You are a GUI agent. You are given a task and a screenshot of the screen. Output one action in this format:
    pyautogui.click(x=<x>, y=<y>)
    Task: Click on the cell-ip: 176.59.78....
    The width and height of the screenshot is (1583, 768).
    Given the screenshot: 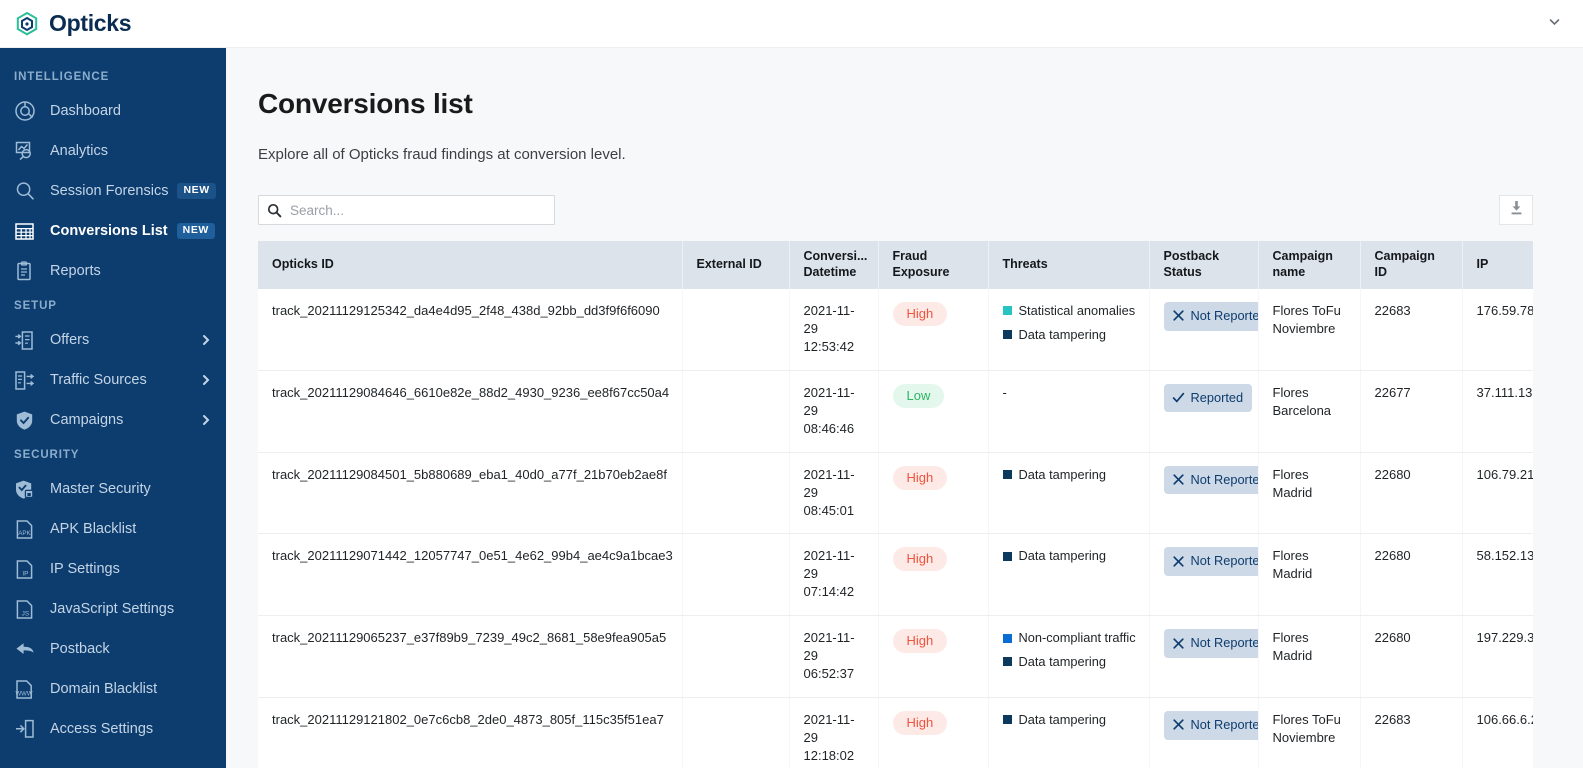 What is the action you would take?
    pyautogui.click(x=1497, y=330)
    